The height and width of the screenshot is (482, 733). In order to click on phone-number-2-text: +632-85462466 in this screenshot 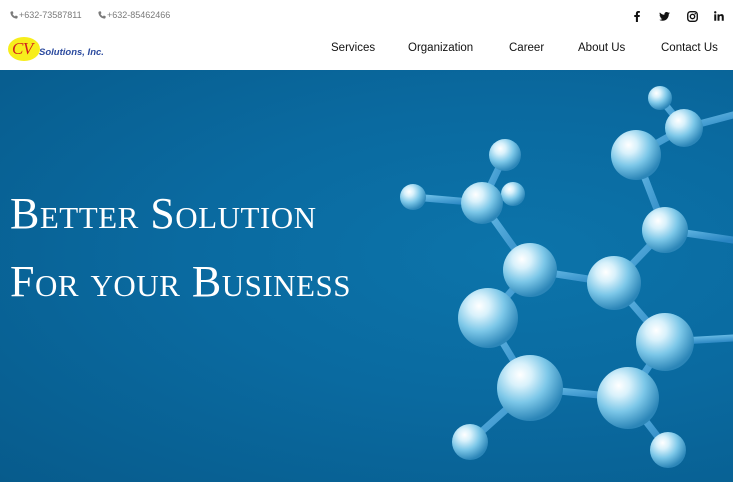, I will do `click(139, 15)`.